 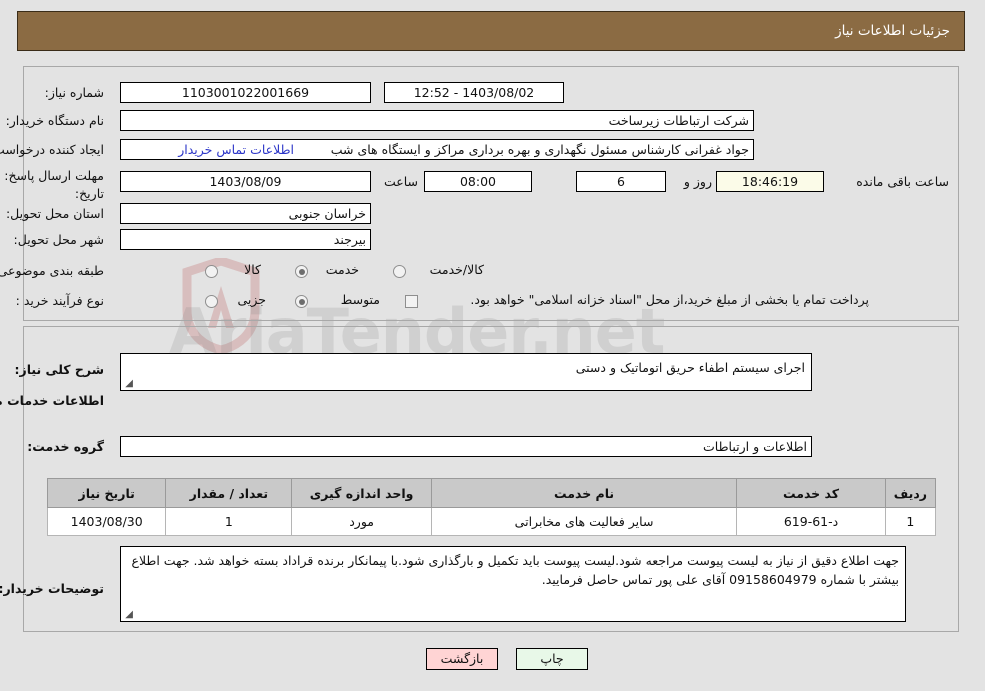 What do you see at coordinates (463, 659) in the screenshot?
I see `back-button: بازگشت` at bounding box center [463, 659].